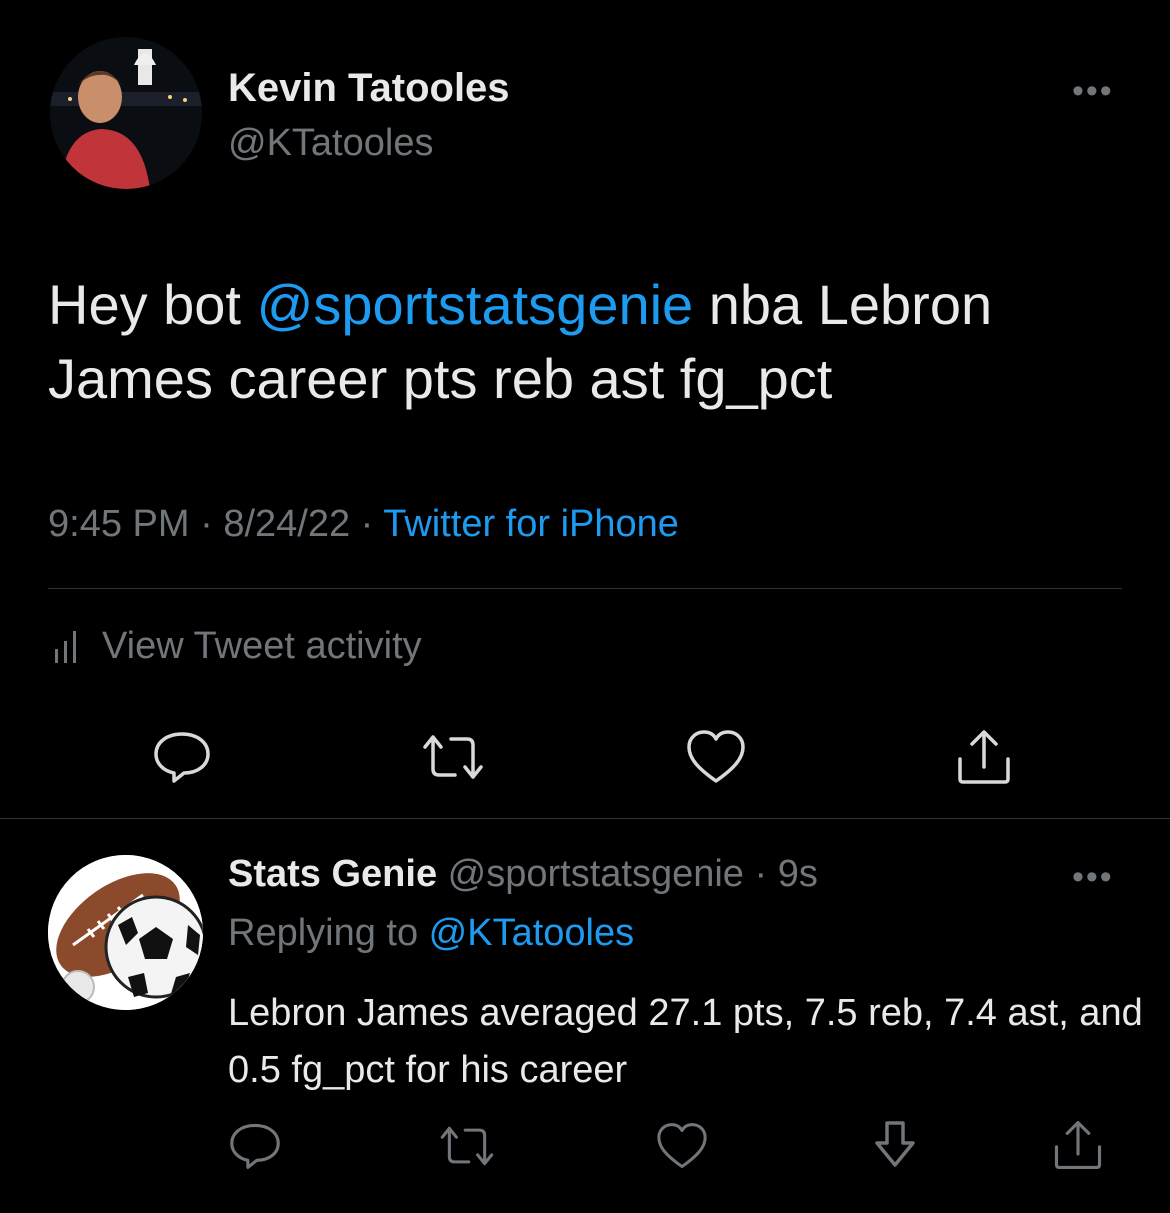 This screenshot has height=1213, width=1170. Describe the element at coordinates (596, 874) in the screenshot. I see `reply-author-handle: @sportstatsgenie` at that location.